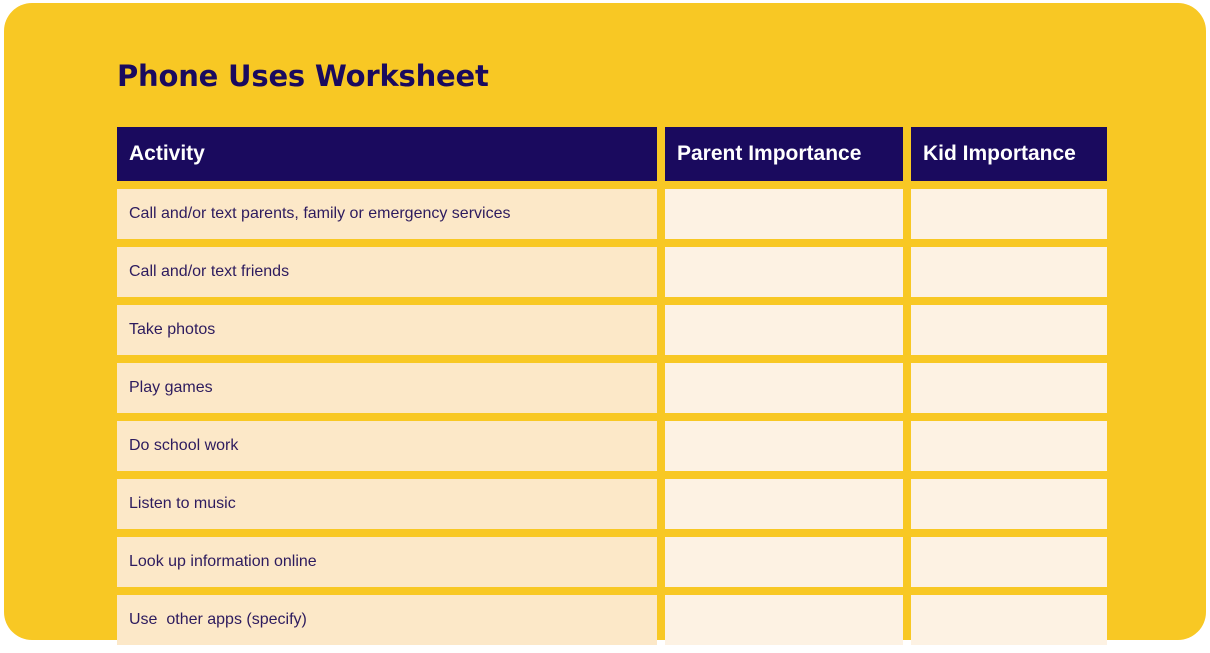 The image size is (1210, 653). Describe the element at coordinates (387, 330) in the screenshot. I see `activity-cell: Take photos` at that location.